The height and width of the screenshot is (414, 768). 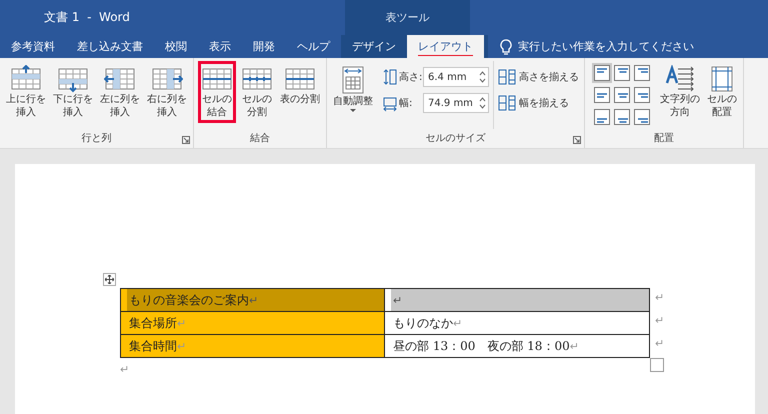 I want to click on ribbon-tab: 表示, so click(x=220, y=46).